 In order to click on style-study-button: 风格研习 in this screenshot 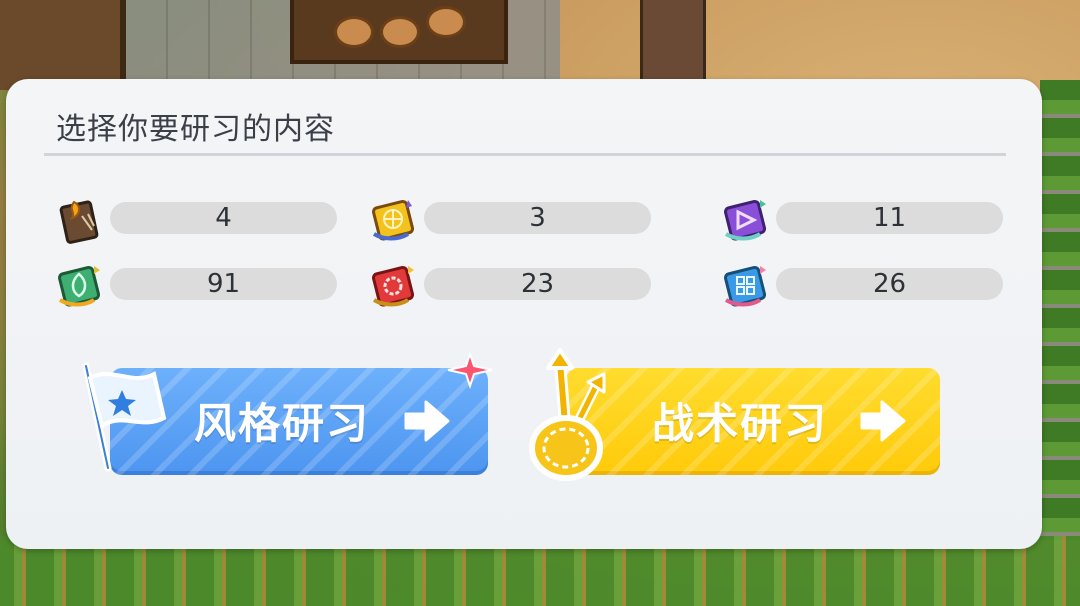, I will do `click(287, 412)`.